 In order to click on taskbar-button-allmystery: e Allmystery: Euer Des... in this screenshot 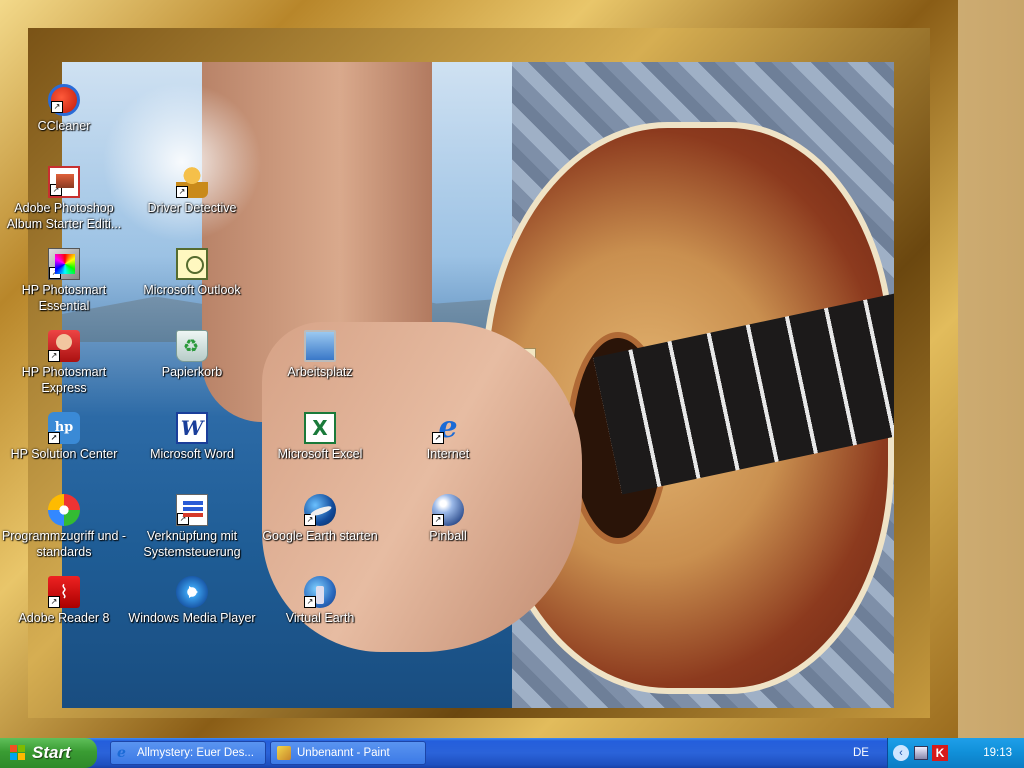, I will do `click(188, 753)`.